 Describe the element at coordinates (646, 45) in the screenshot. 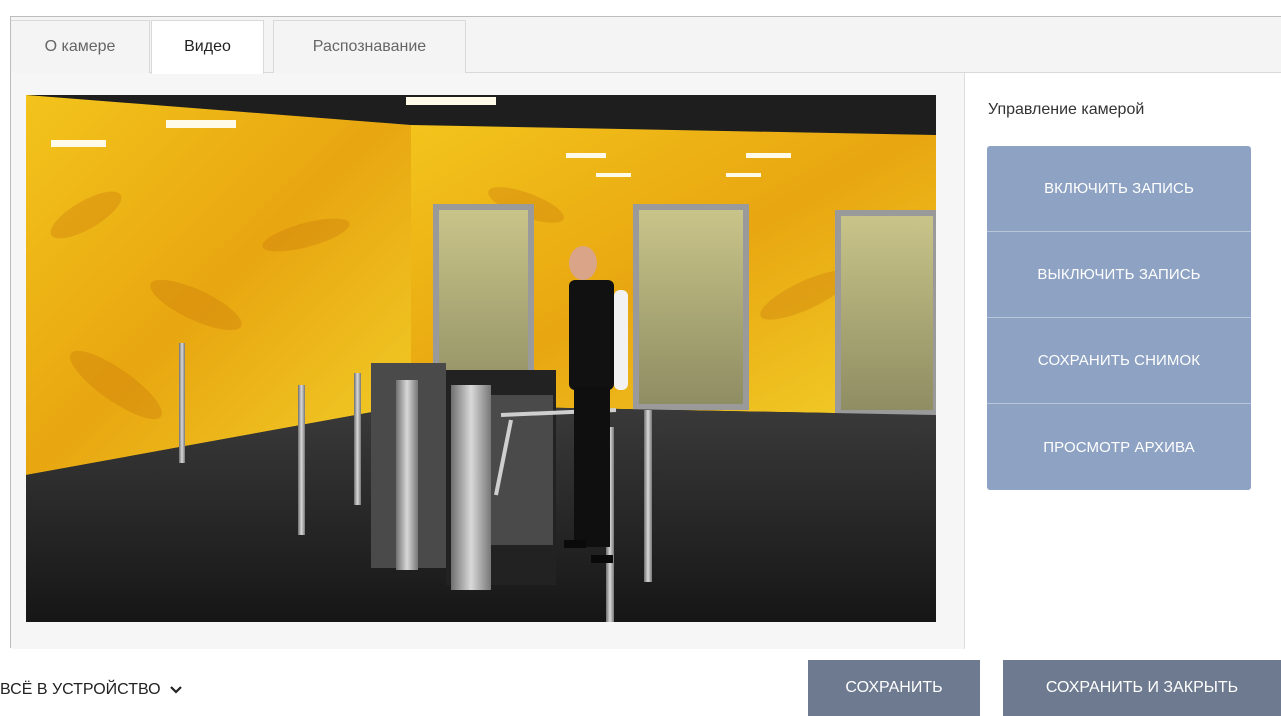

I see `tab-bar: О камере Видео Распознавание` at that location.